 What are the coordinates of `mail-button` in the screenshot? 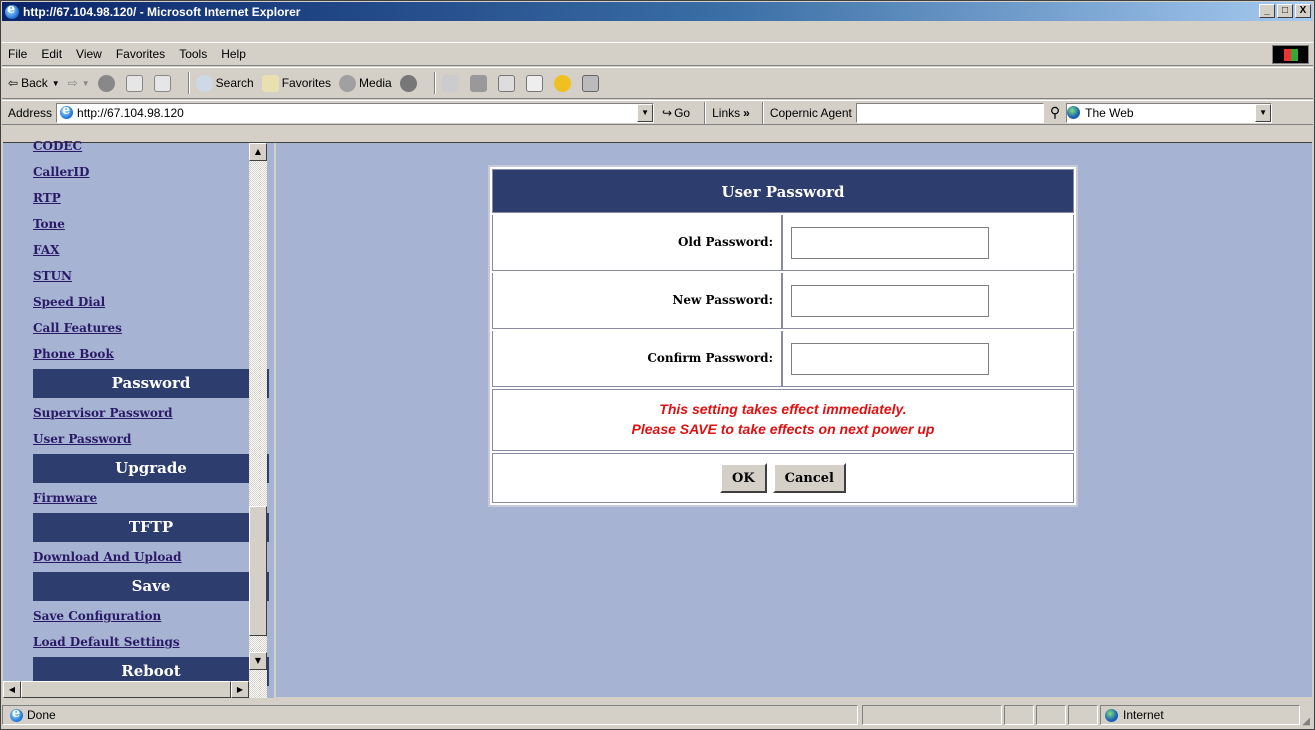 It's located at (451, 83).